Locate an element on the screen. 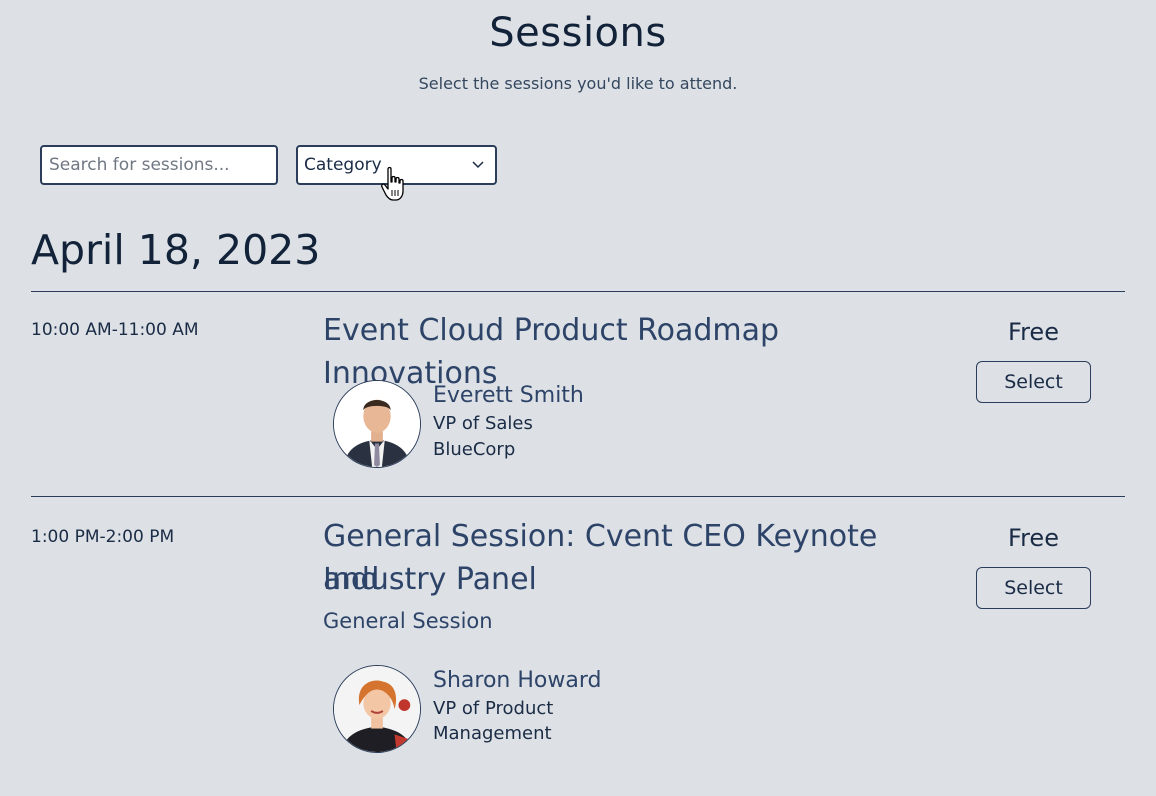  search-input is located at coordinates (159, 165).